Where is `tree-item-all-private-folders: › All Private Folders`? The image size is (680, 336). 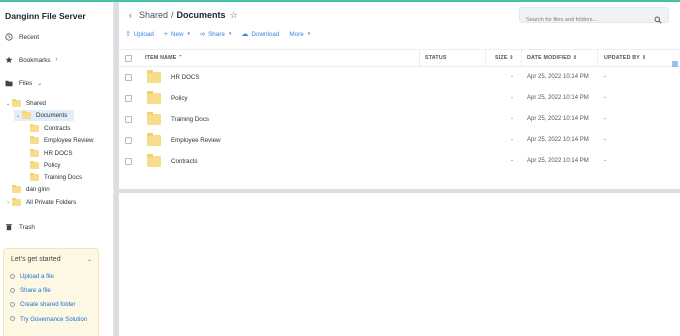
tree-item-all-private-folders: › All Private Folders is located at coordinates (40, 202).